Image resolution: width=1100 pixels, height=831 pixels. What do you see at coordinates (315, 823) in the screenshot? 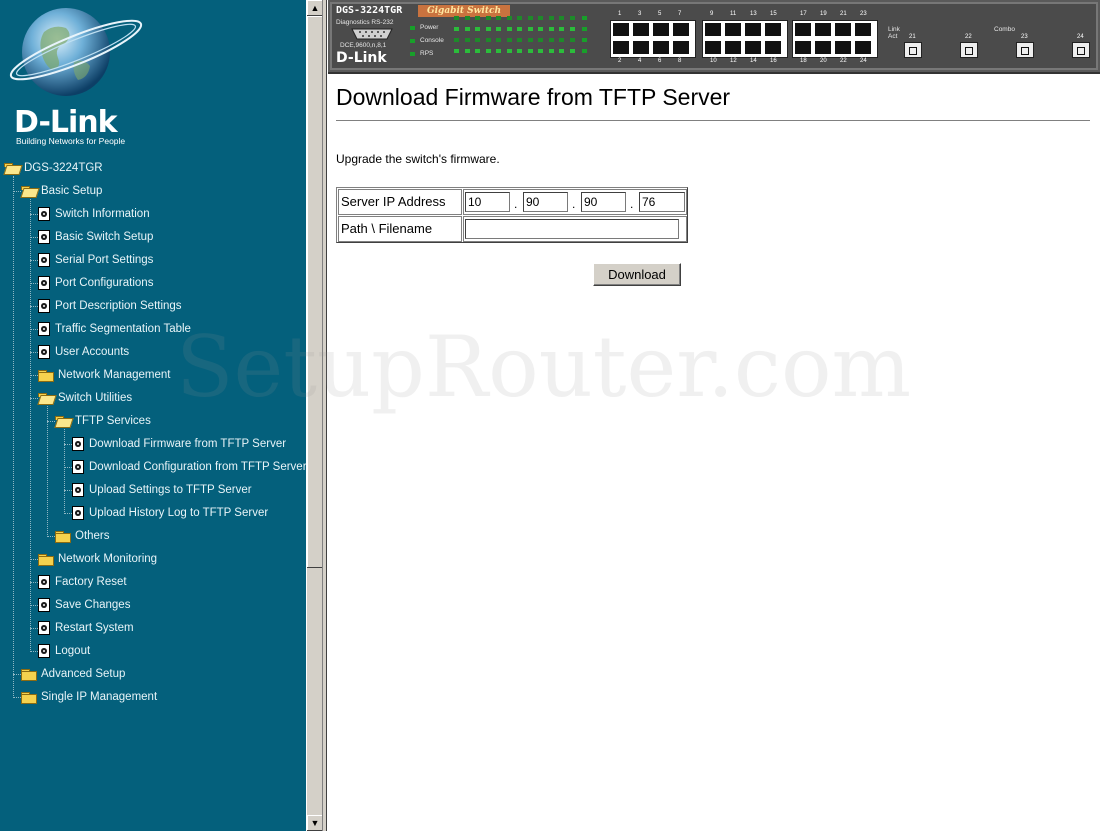
I see `scroll-down-arrow-icon: ▼` at bounding box center [315, 823].